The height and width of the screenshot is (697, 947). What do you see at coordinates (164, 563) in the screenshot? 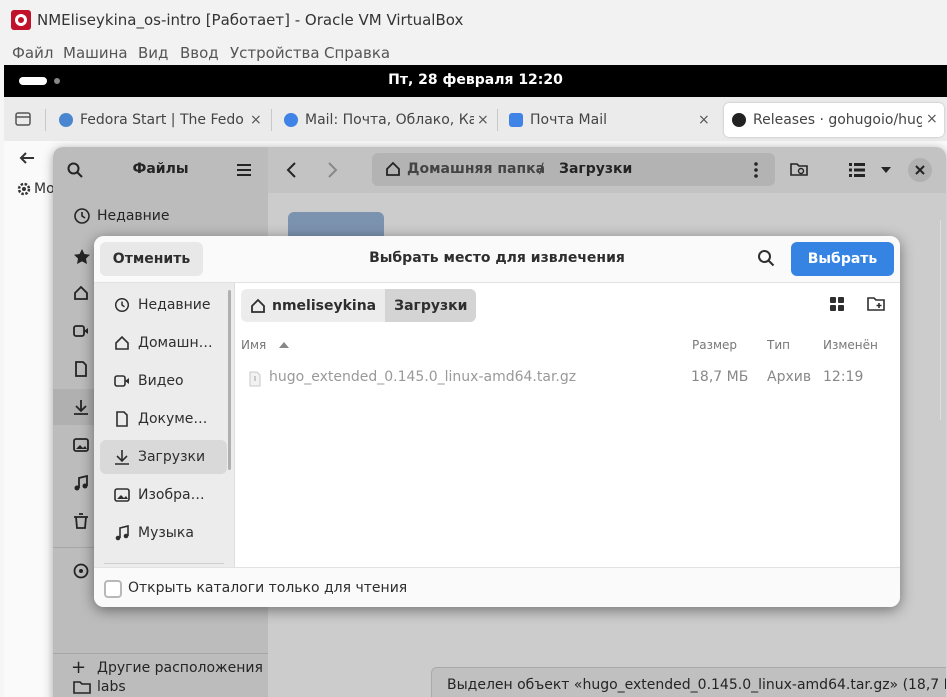
I see `sidebar-divider` at bounding box center [164, 563].